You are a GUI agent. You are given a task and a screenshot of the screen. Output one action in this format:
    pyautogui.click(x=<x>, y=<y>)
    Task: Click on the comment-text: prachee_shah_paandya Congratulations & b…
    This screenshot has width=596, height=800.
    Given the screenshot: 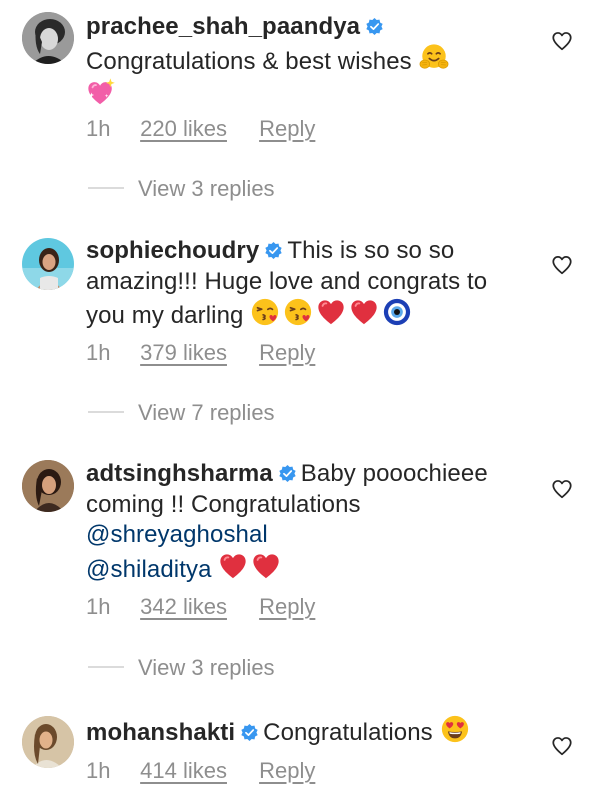 What is the action you would take?
    pyautogui.click(x=306, y=62)
    